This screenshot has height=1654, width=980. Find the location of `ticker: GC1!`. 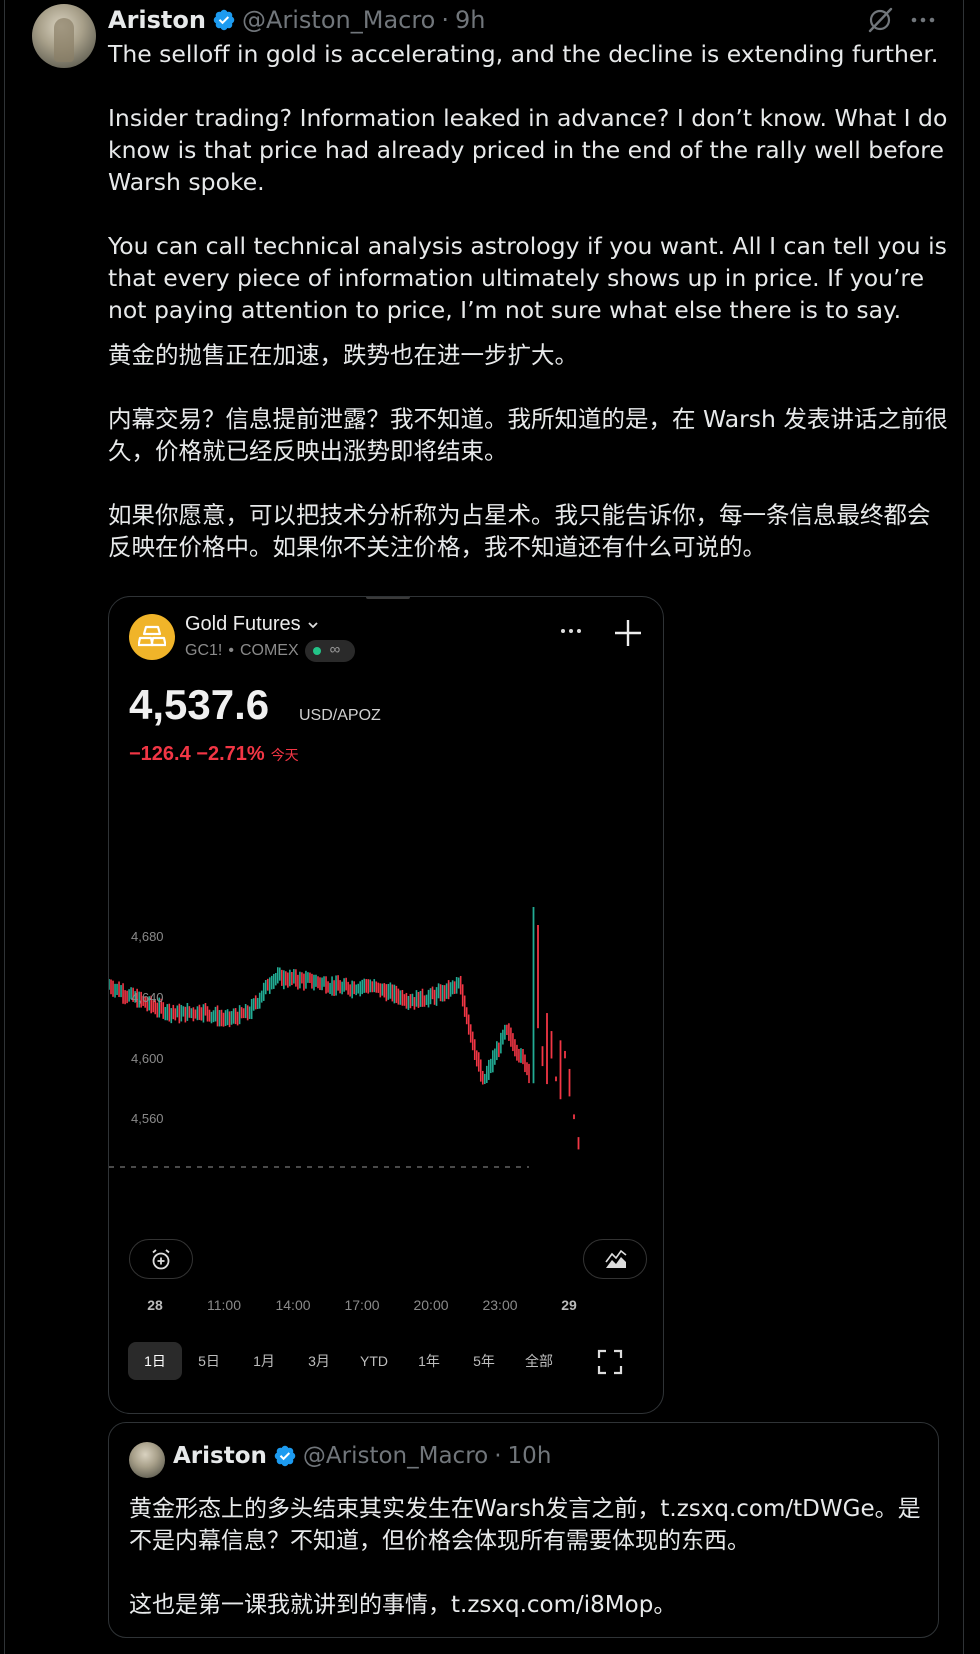

ticker: GC1! is located at coordinates (204, 650).